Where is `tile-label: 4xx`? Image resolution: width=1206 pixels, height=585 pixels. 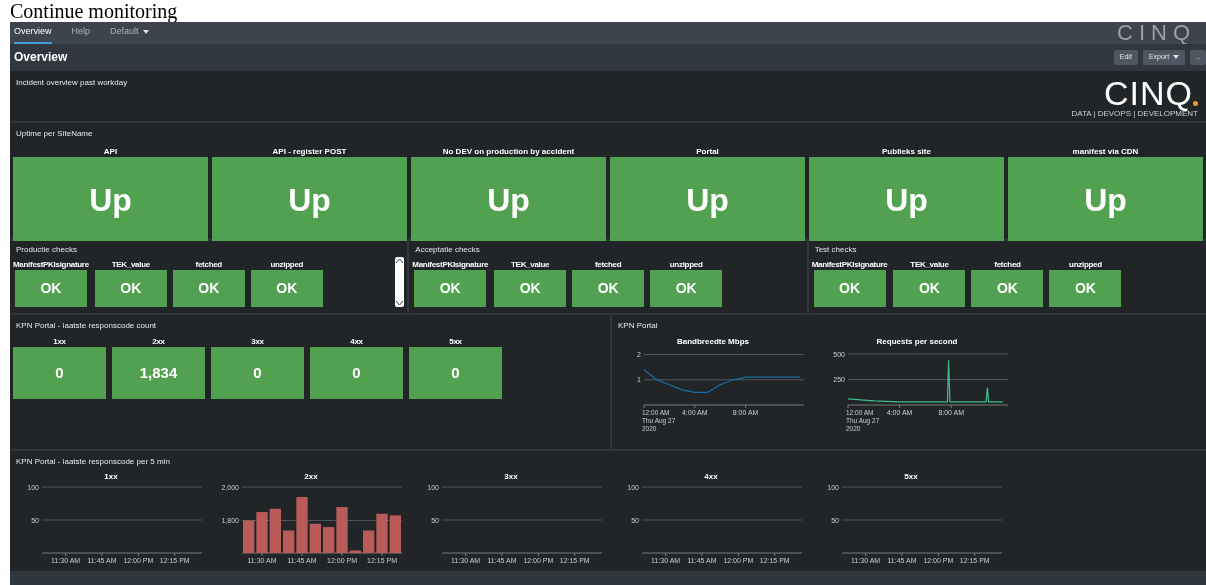 tile-label: 4xx is located at coordinates (356, 341).